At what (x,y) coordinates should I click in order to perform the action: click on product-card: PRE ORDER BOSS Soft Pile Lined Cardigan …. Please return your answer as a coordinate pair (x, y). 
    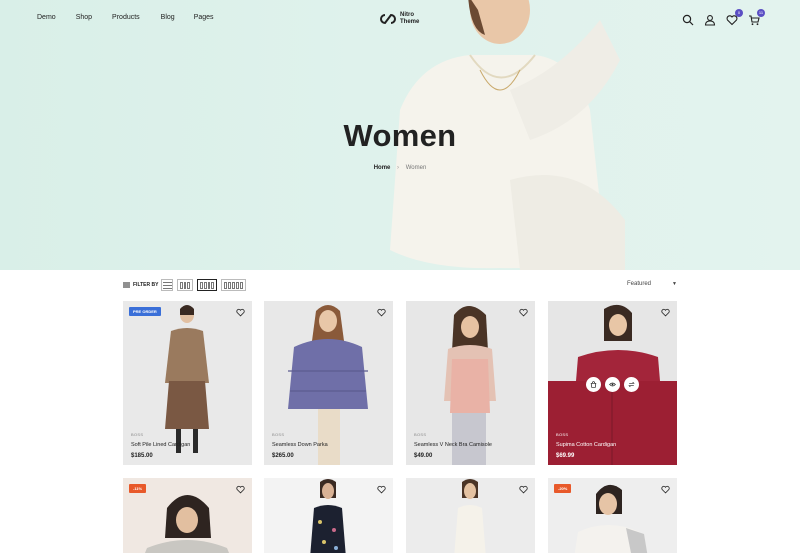
    Looking at the image, I should click on (187, 383).